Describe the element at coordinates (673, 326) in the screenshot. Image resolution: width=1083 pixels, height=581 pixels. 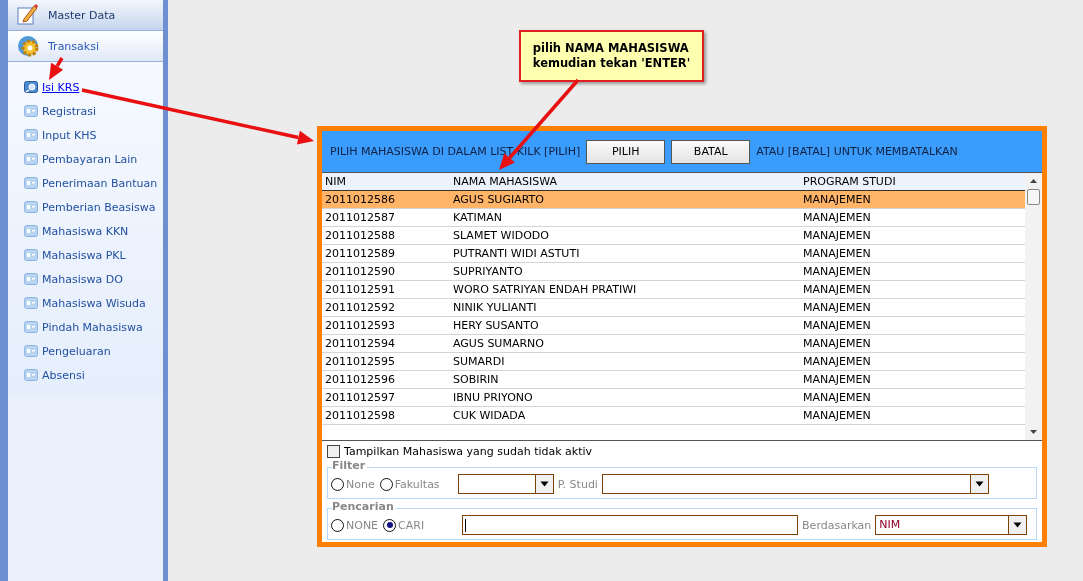
I see `table-row: 2011012593 HERY SUSANTO MANAJEMEN` at that location.